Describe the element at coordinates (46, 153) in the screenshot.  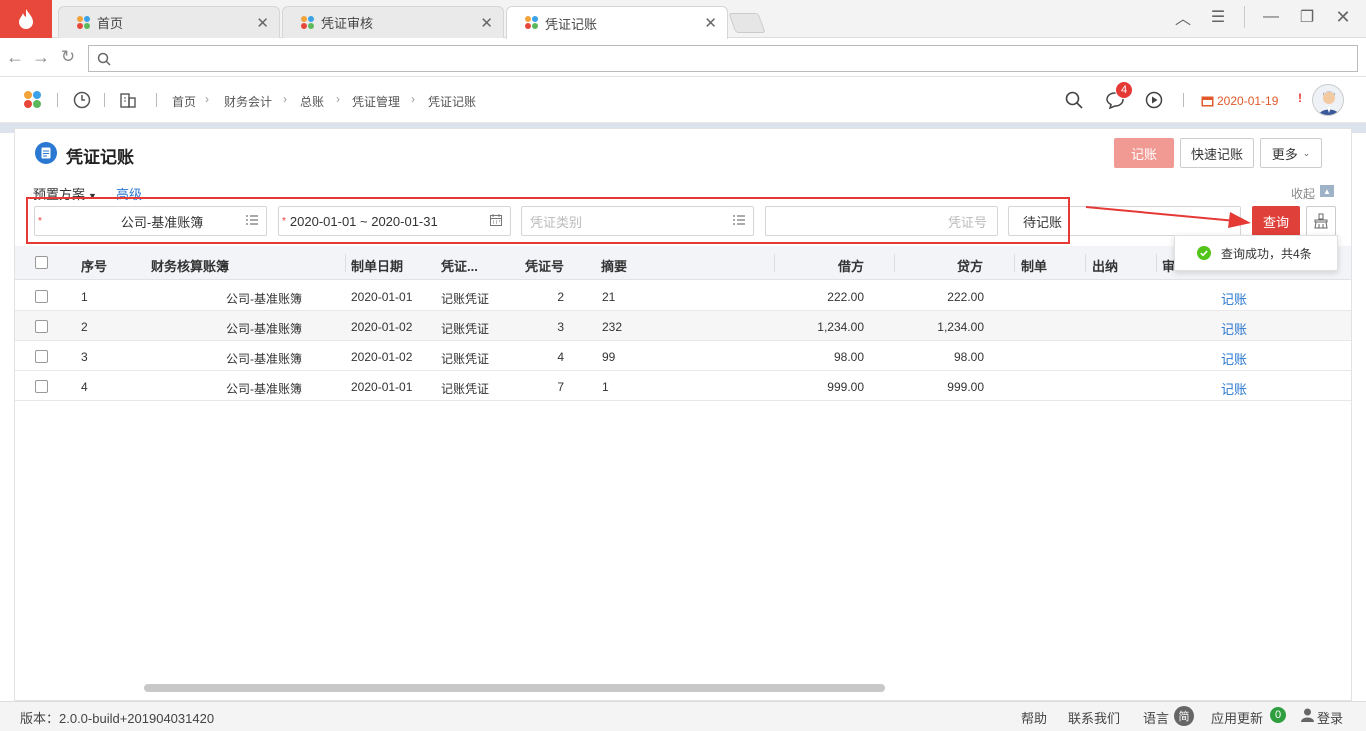
I see `document-icon` at that location.